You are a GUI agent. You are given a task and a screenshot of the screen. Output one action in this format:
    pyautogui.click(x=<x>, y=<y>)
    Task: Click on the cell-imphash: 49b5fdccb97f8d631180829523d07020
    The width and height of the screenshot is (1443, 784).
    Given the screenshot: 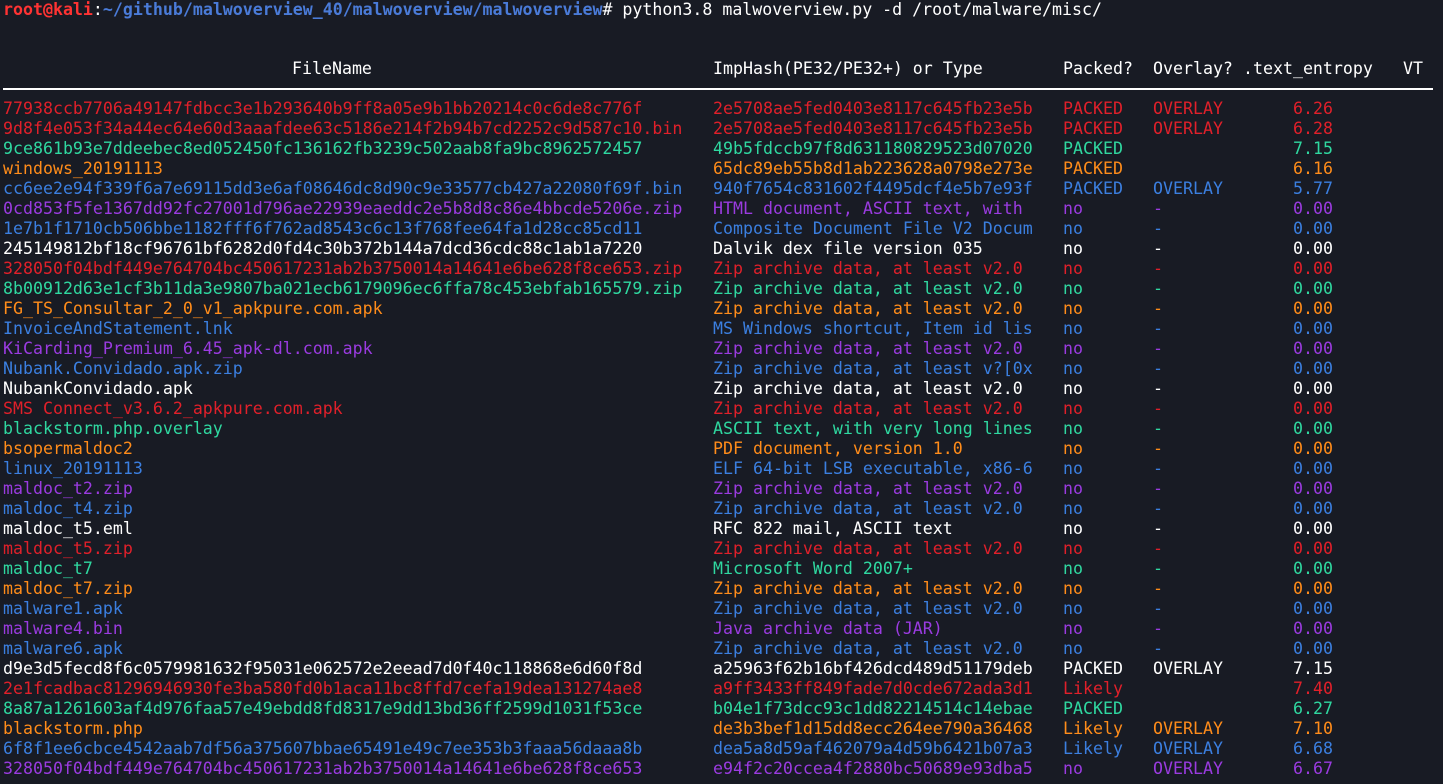 What is the action you would take?
    pyautogui.click(x=873, y=148)
    